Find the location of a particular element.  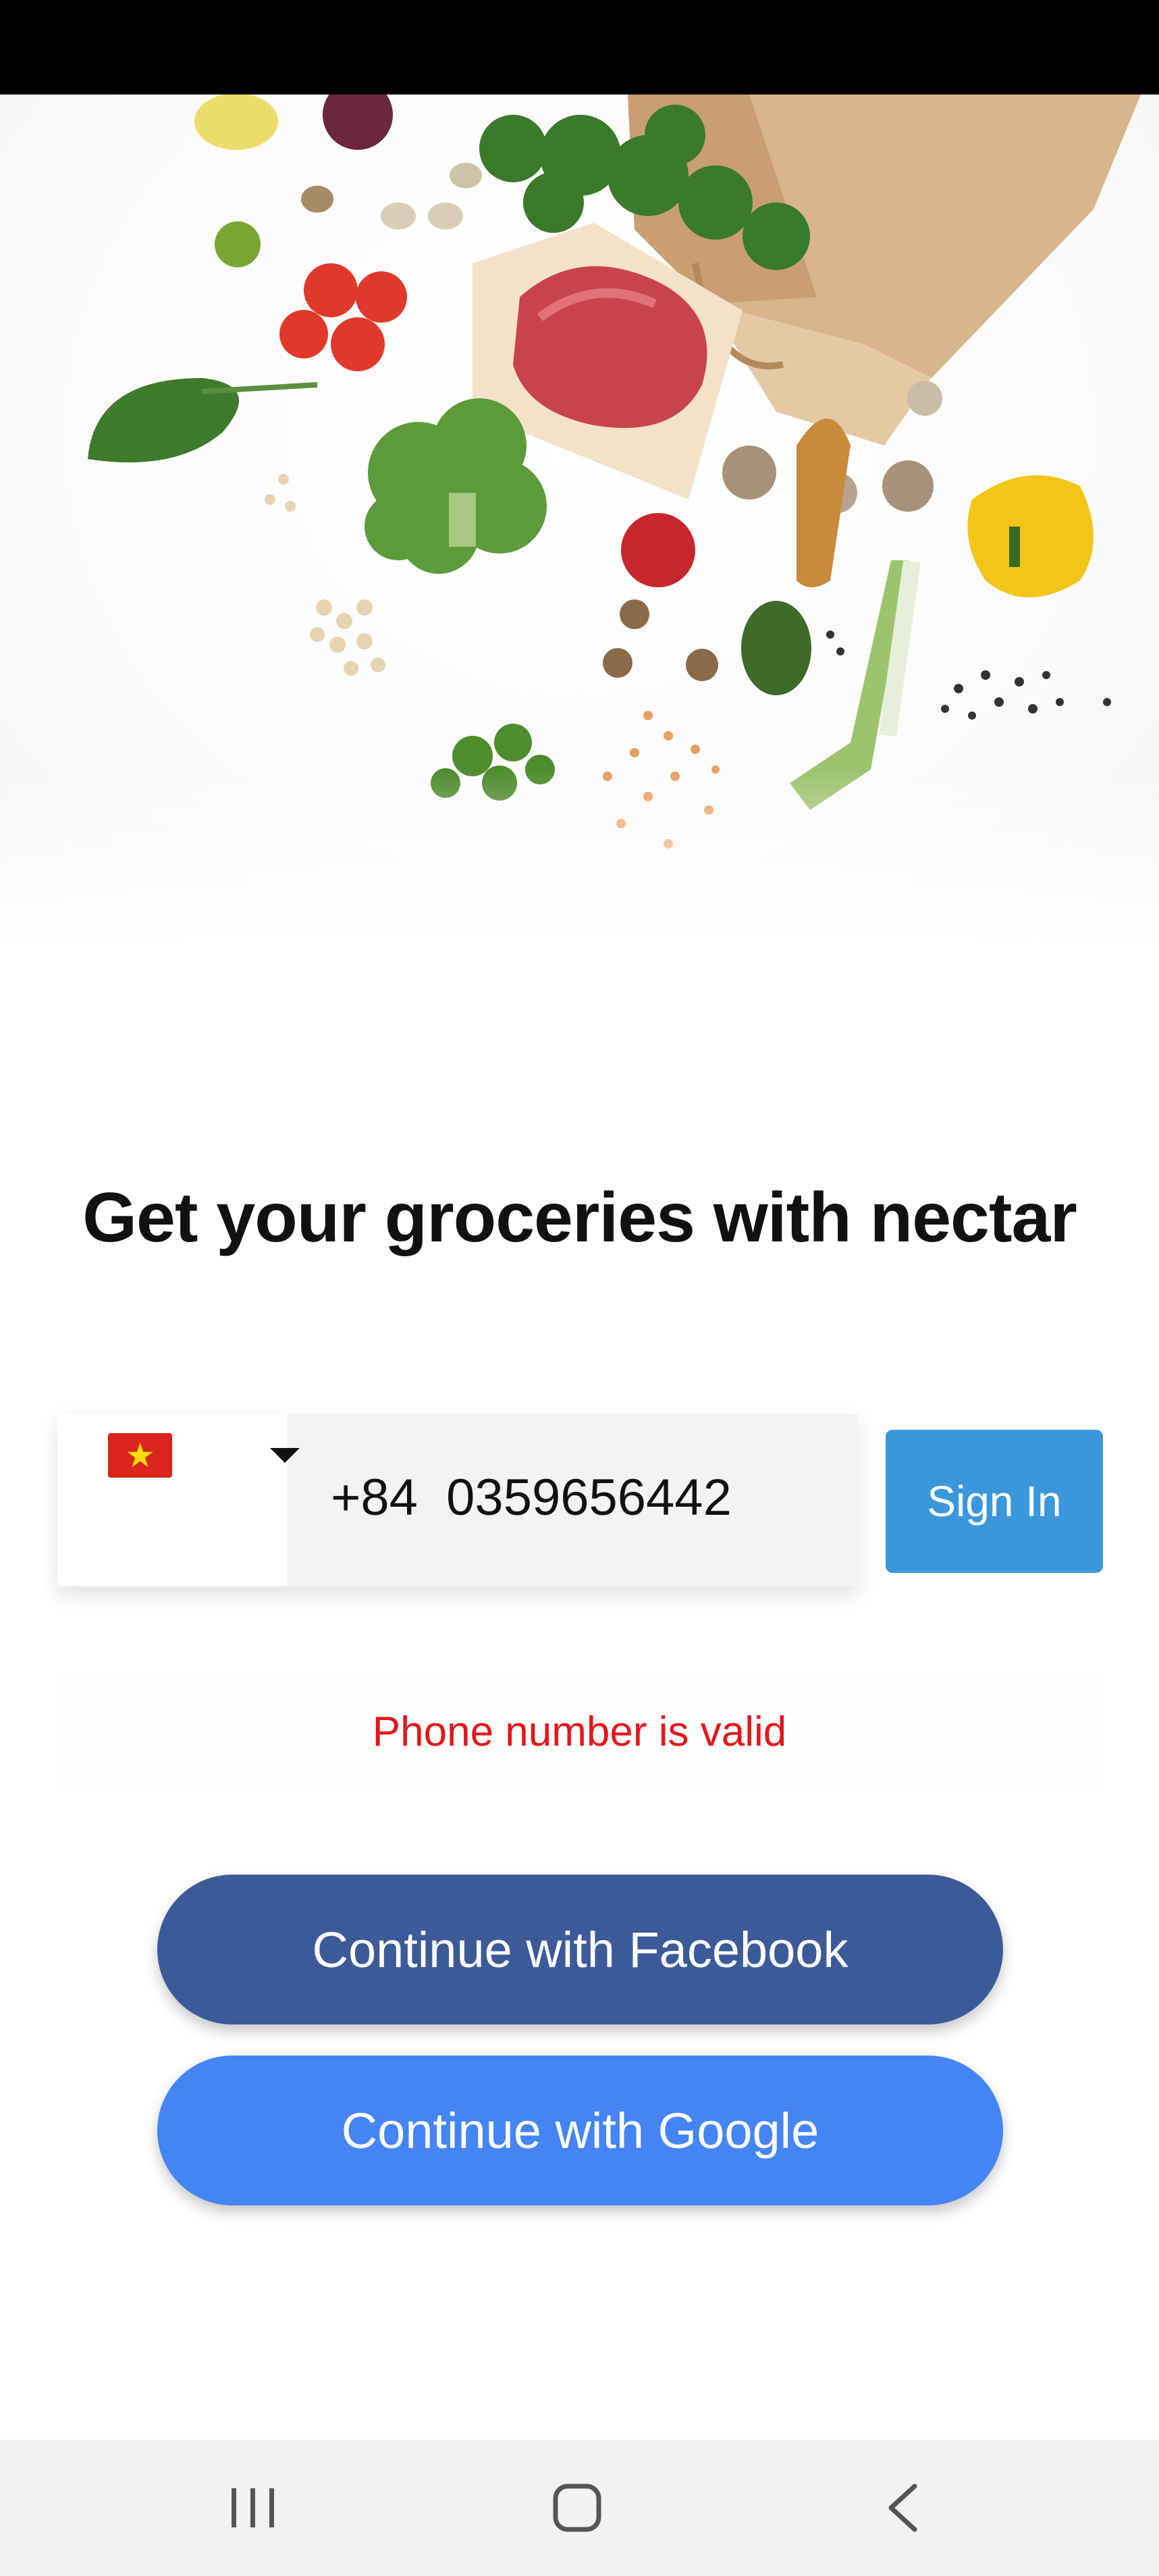

red-onion is located at coordinates (358, 123).